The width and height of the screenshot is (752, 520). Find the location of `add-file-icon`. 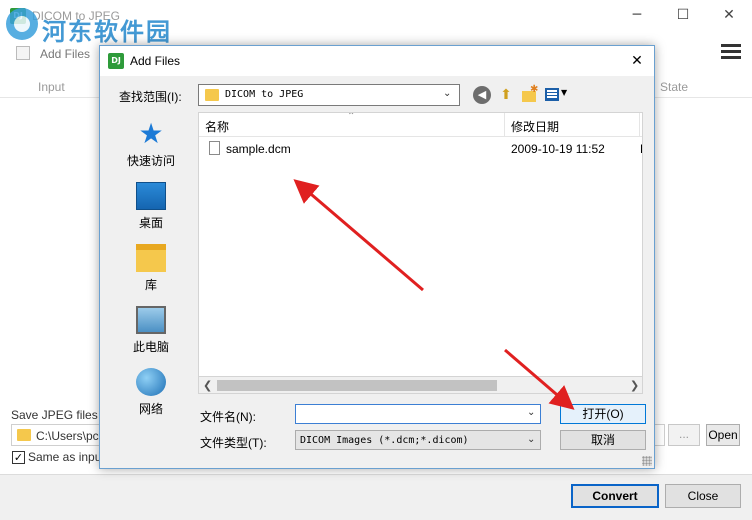

add-file-icon is located at coordinates (23, 53).